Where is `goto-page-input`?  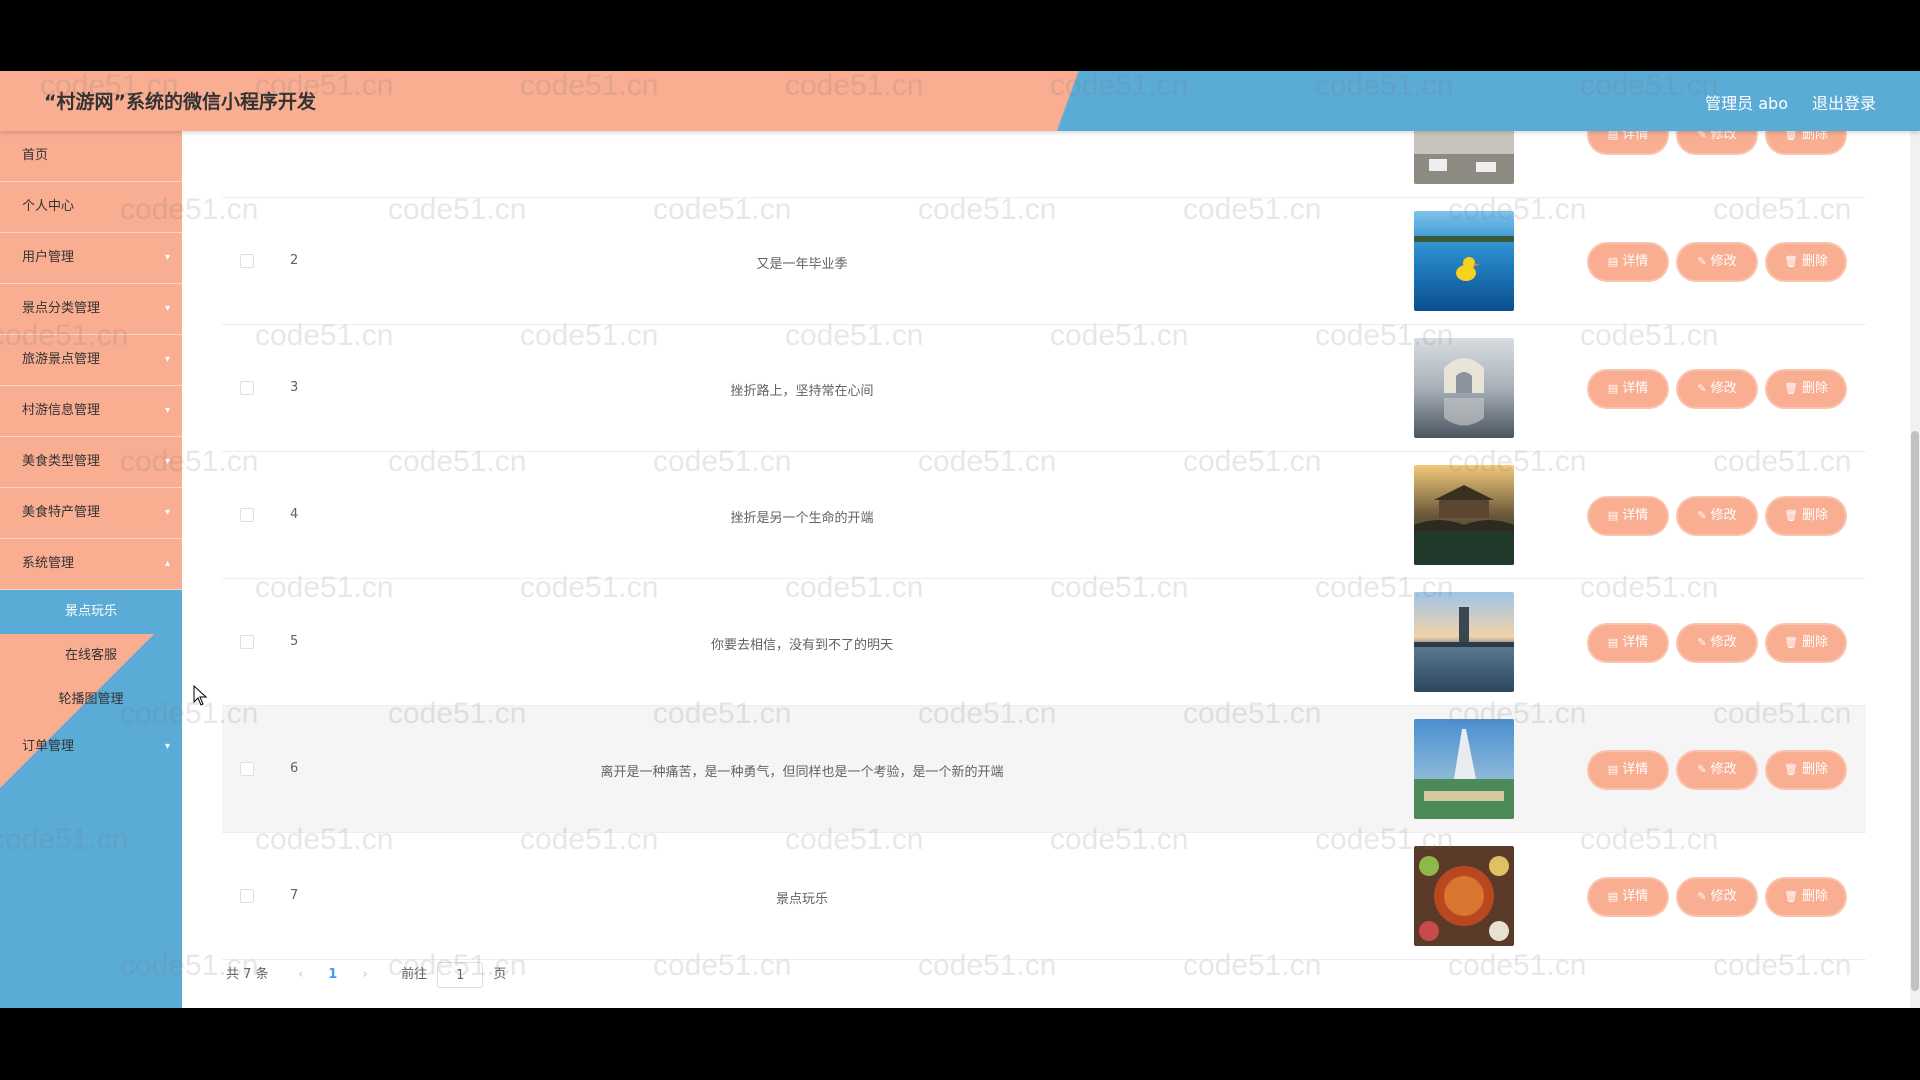
goto-page-input is located at coordinates (460, 975).